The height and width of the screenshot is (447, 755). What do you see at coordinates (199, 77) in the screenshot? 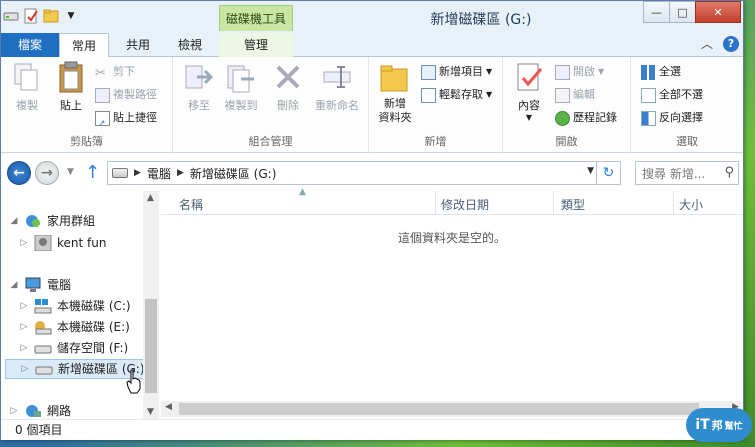
I see `move-to-icon` at bounding box center [199, 77].